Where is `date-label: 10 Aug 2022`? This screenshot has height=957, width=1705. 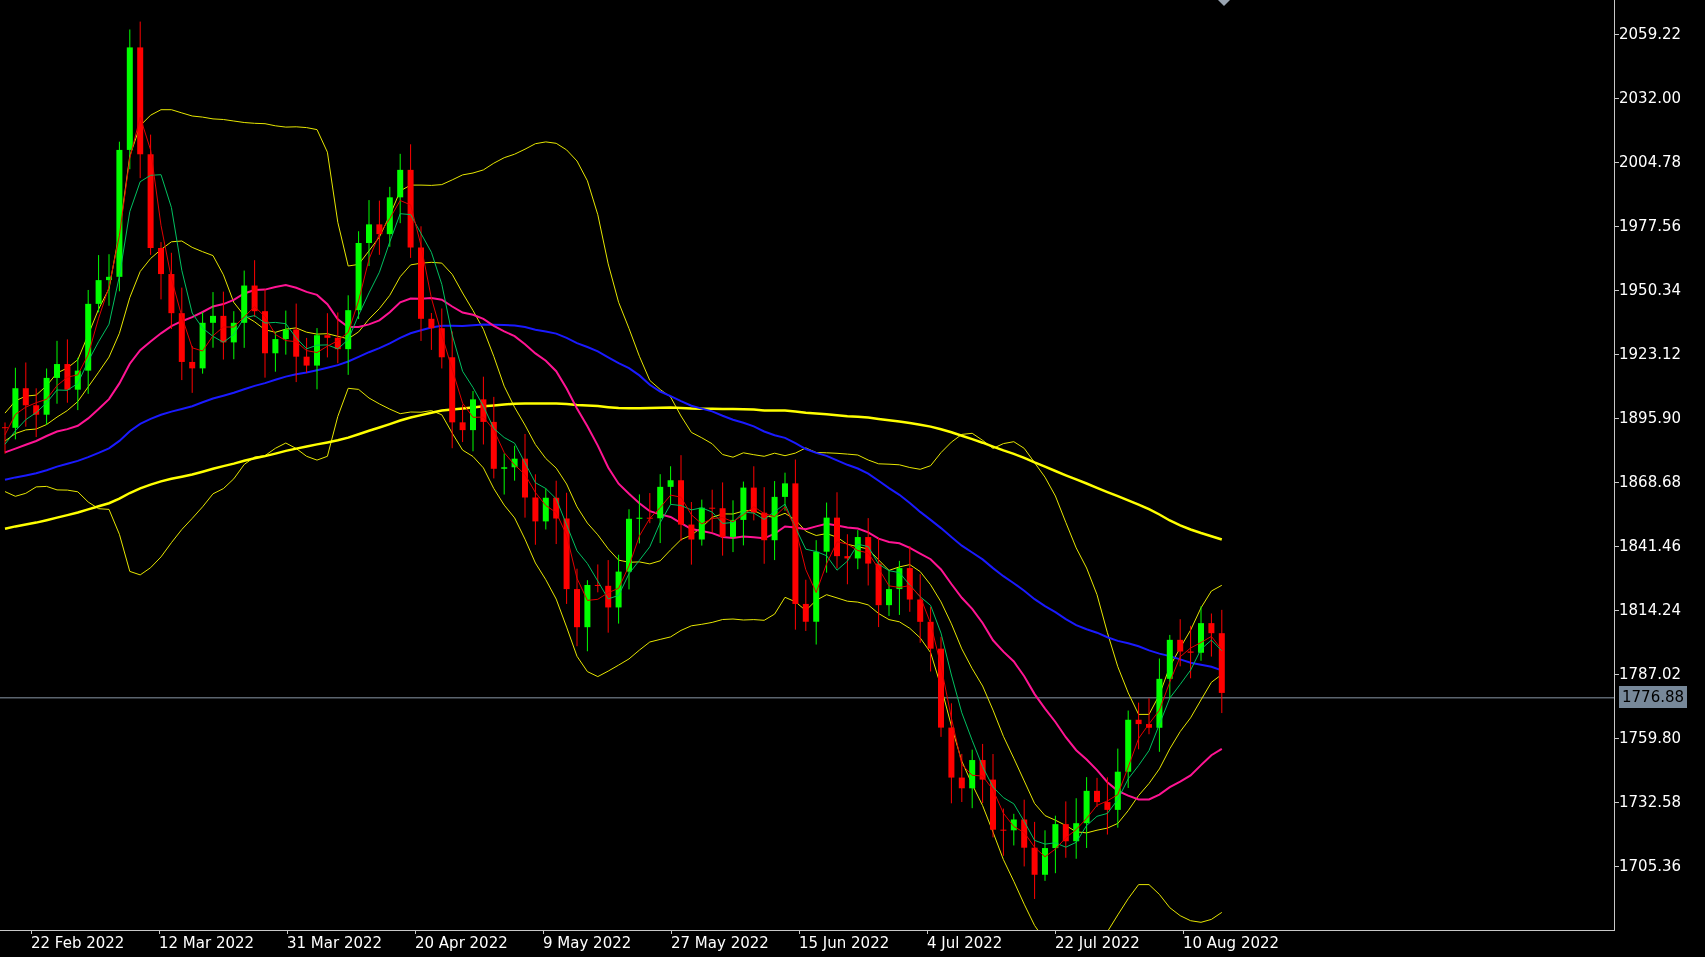 date-label: 10 Aug 2022 is located at coordinates (1231, 943).